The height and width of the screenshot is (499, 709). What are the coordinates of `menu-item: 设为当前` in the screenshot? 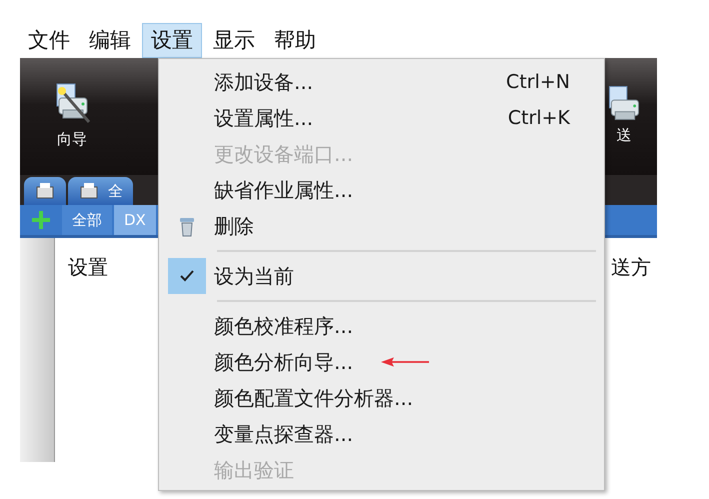 It's located at (409, 276).